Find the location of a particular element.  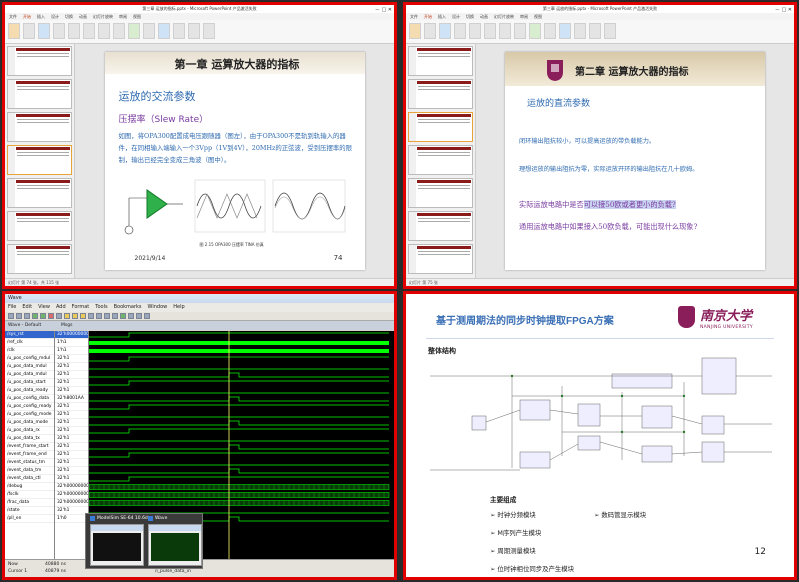

ppt1-tab: 开始 is located at coordinates (27, 16).